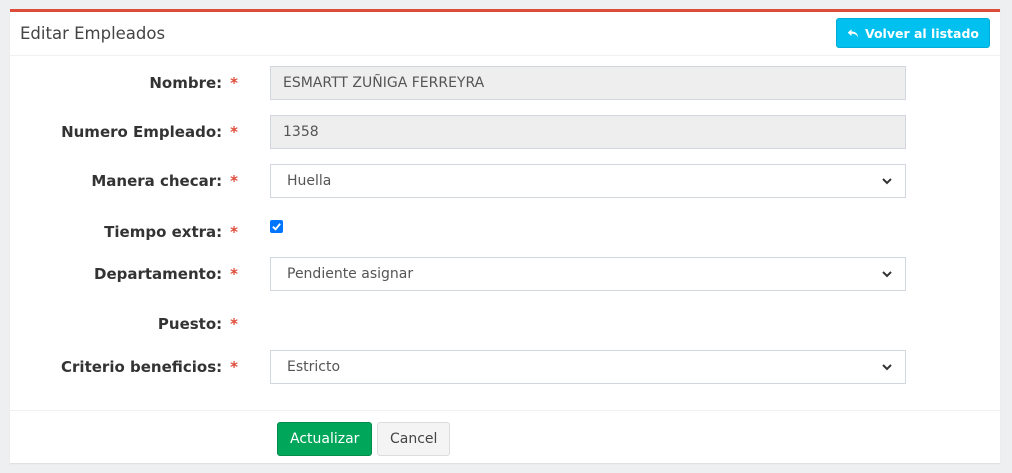  I want to click on nombre-value: ESMARTT ZUÑIGA FERREYRA, so click(384, 83).